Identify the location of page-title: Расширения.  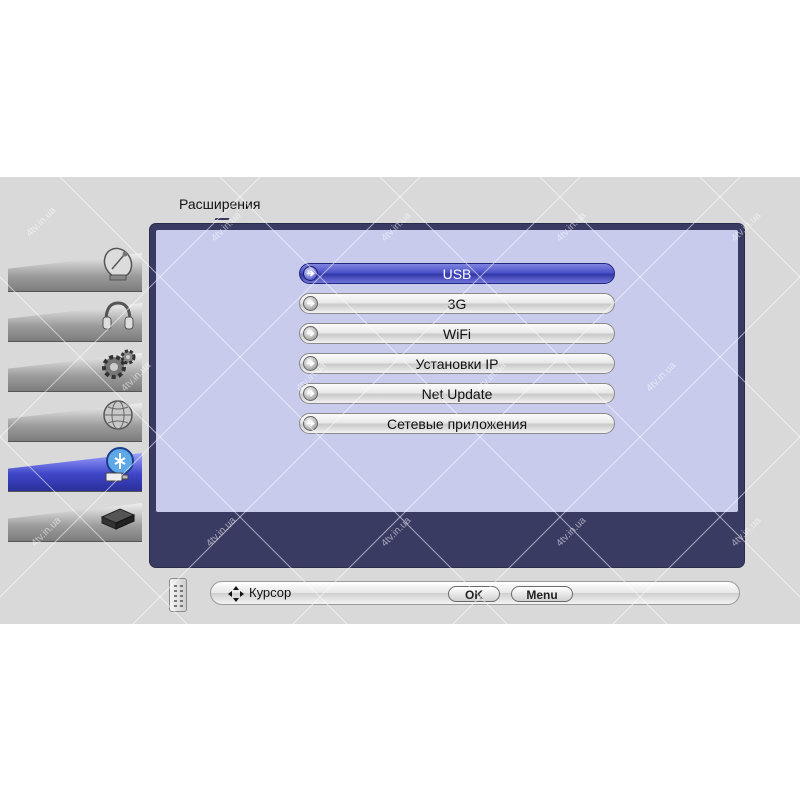
(220, 204).